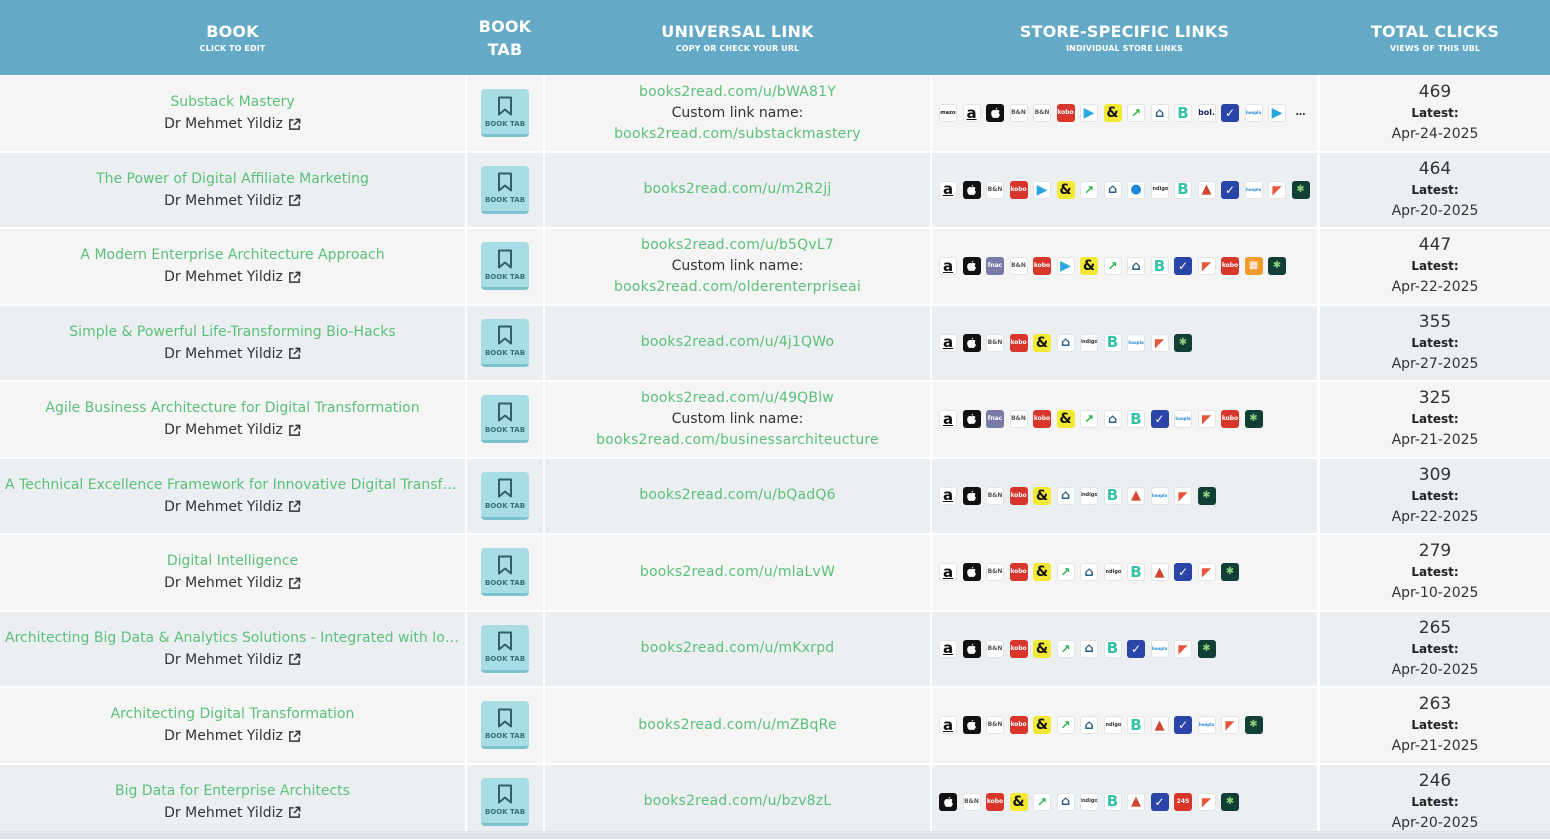  Describe the element at coordinates (505, 37) in the screenshot. I see `header-book-tab: BOOK TAB` at that location.